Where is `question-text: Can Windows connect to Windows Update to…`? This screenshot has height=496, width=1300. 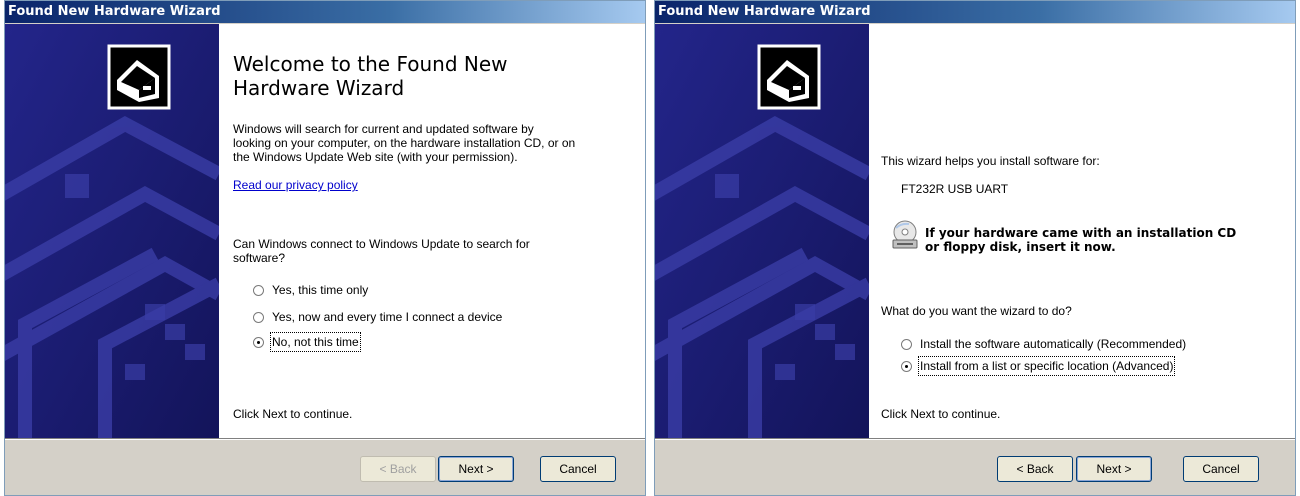 question-text: Can Windows connect to Windows Update to… is located at coordinates (381, 251).